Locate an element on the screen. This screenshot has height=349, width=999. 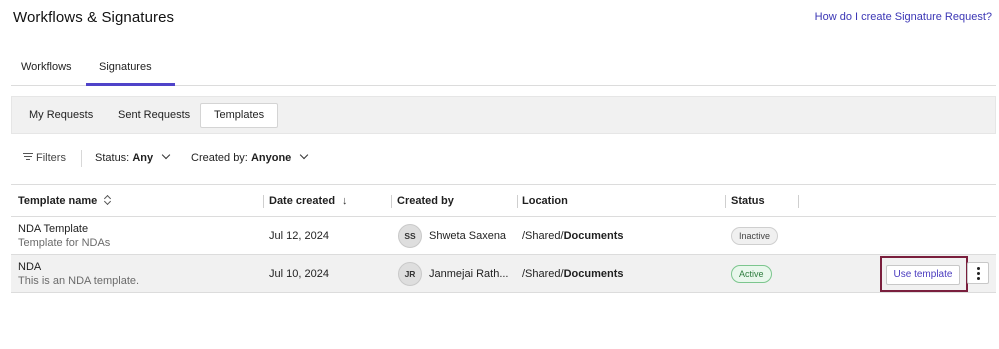
main-tabs: Workflows Signatures is located at coordinates (503, 68).